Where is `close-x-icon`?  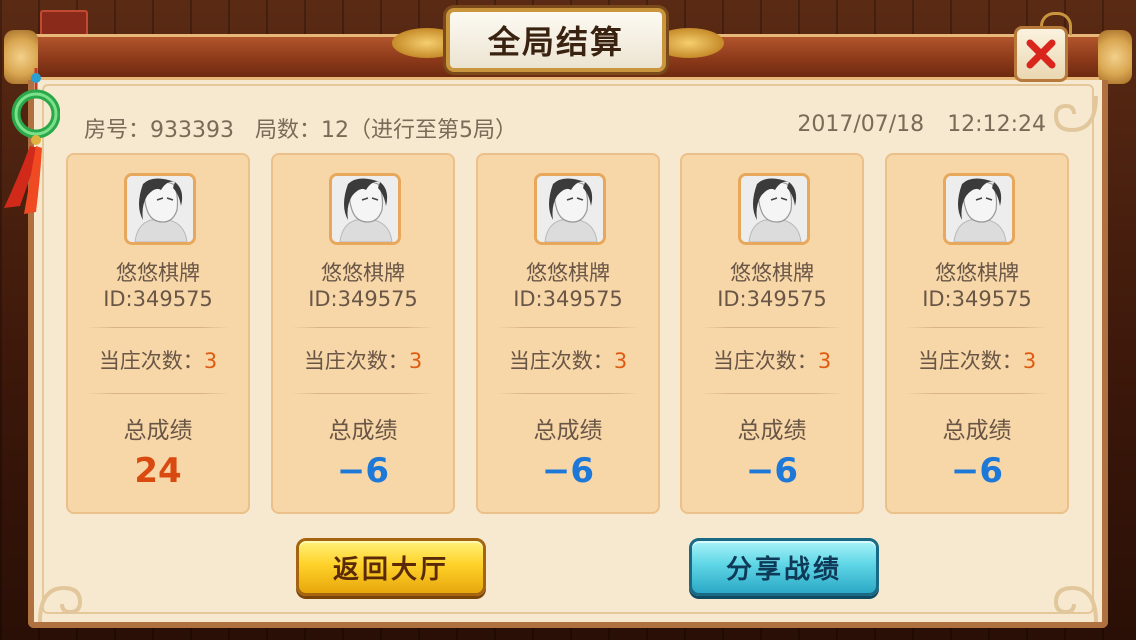
close-x-icon is located at coordinates (1041, 54).